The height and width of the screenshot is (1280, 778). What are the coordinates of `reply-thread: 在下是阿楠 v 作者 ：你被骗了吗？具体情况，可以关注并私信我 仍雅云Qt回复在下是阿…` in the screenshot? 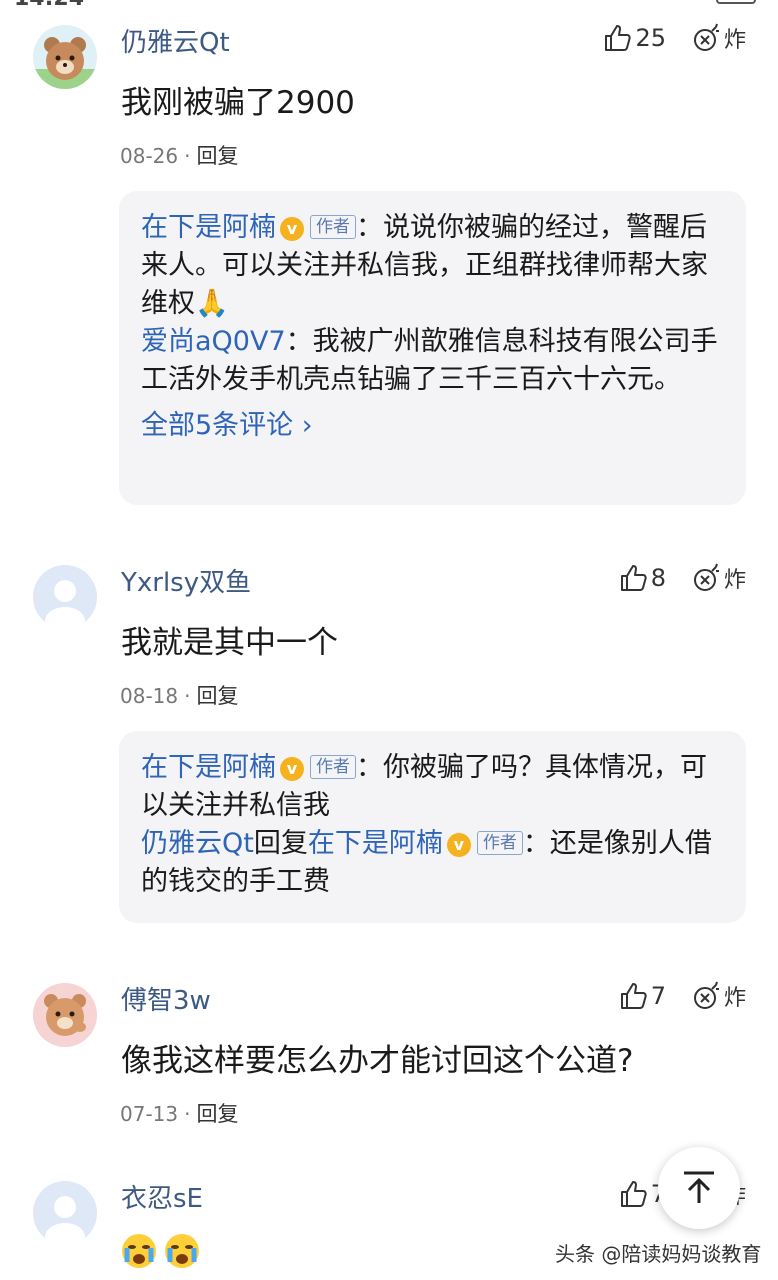 It's located at (432, 827).